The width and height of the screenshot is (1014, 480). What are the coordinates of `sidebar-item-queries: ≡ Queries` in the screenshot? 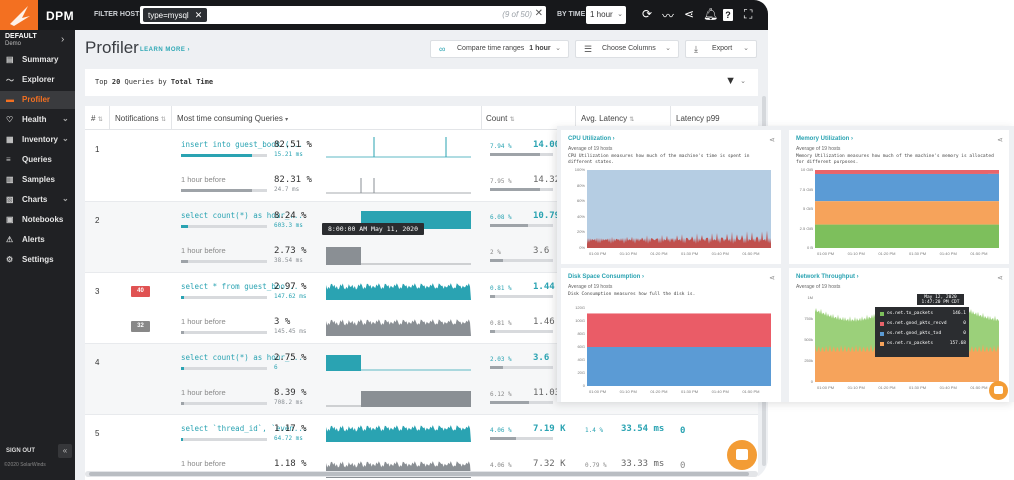 It's located at (37, 160).